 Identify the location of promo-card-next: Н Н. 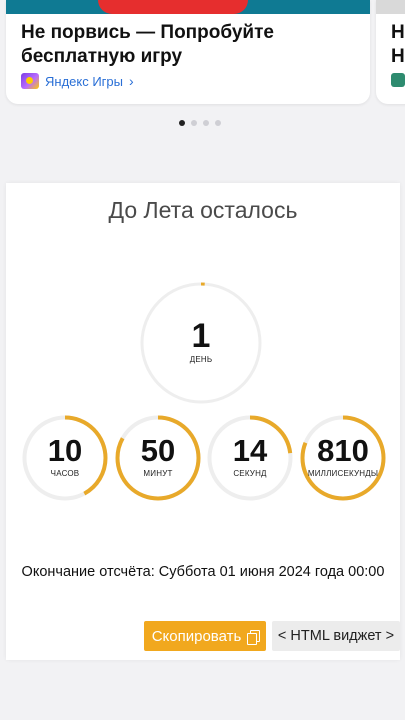
(390, 52).